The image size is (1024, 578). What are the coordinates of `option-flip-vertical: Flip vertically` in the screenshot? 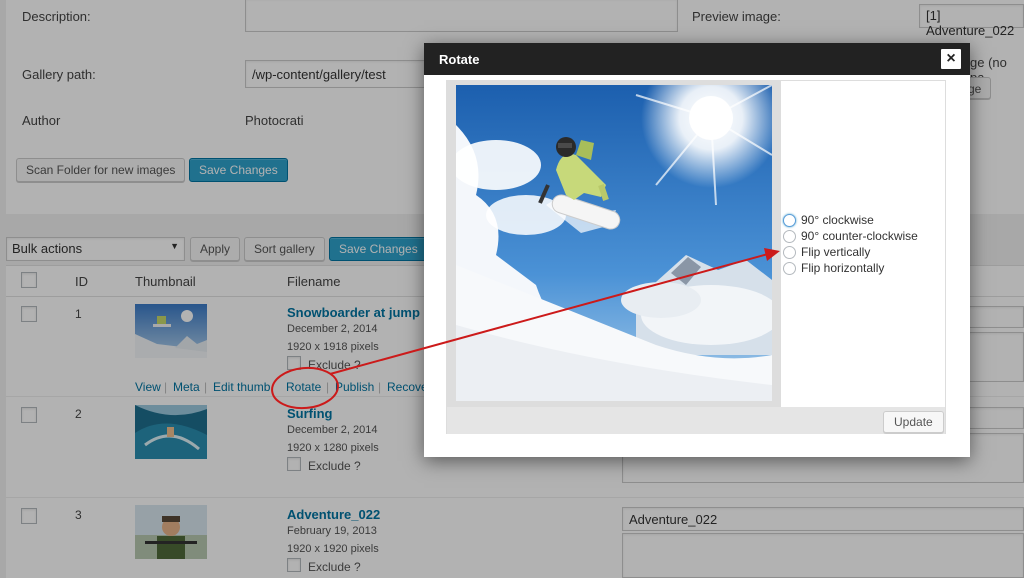 It's located at (826, 252).